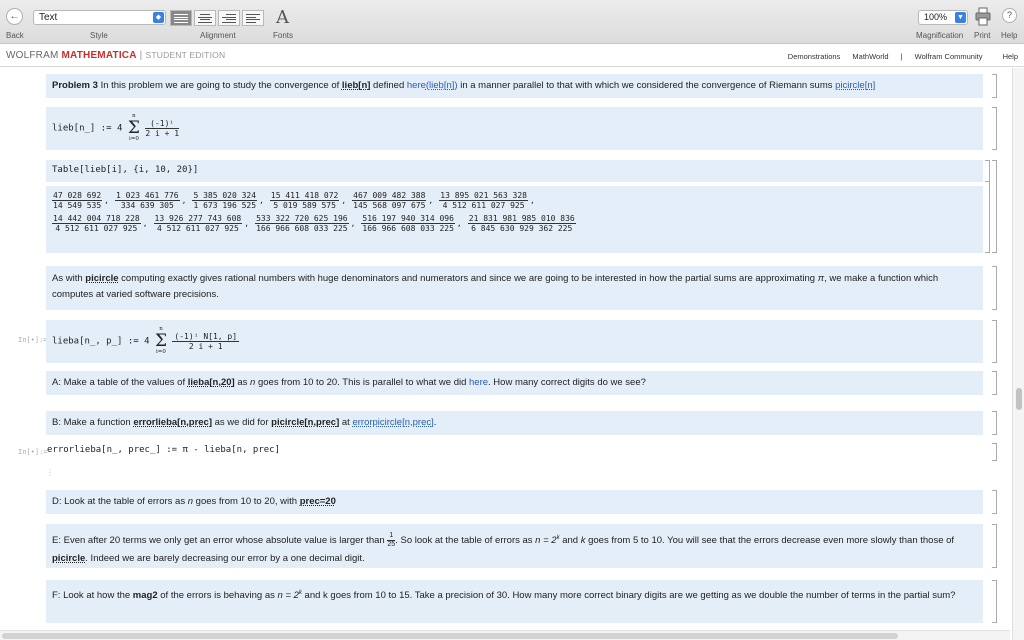 This screenshot has width=1024, height=640. Describe the element at coordinates (450, 636) in the screenshot. I see `horizontal-scroll-thumb` at that location.